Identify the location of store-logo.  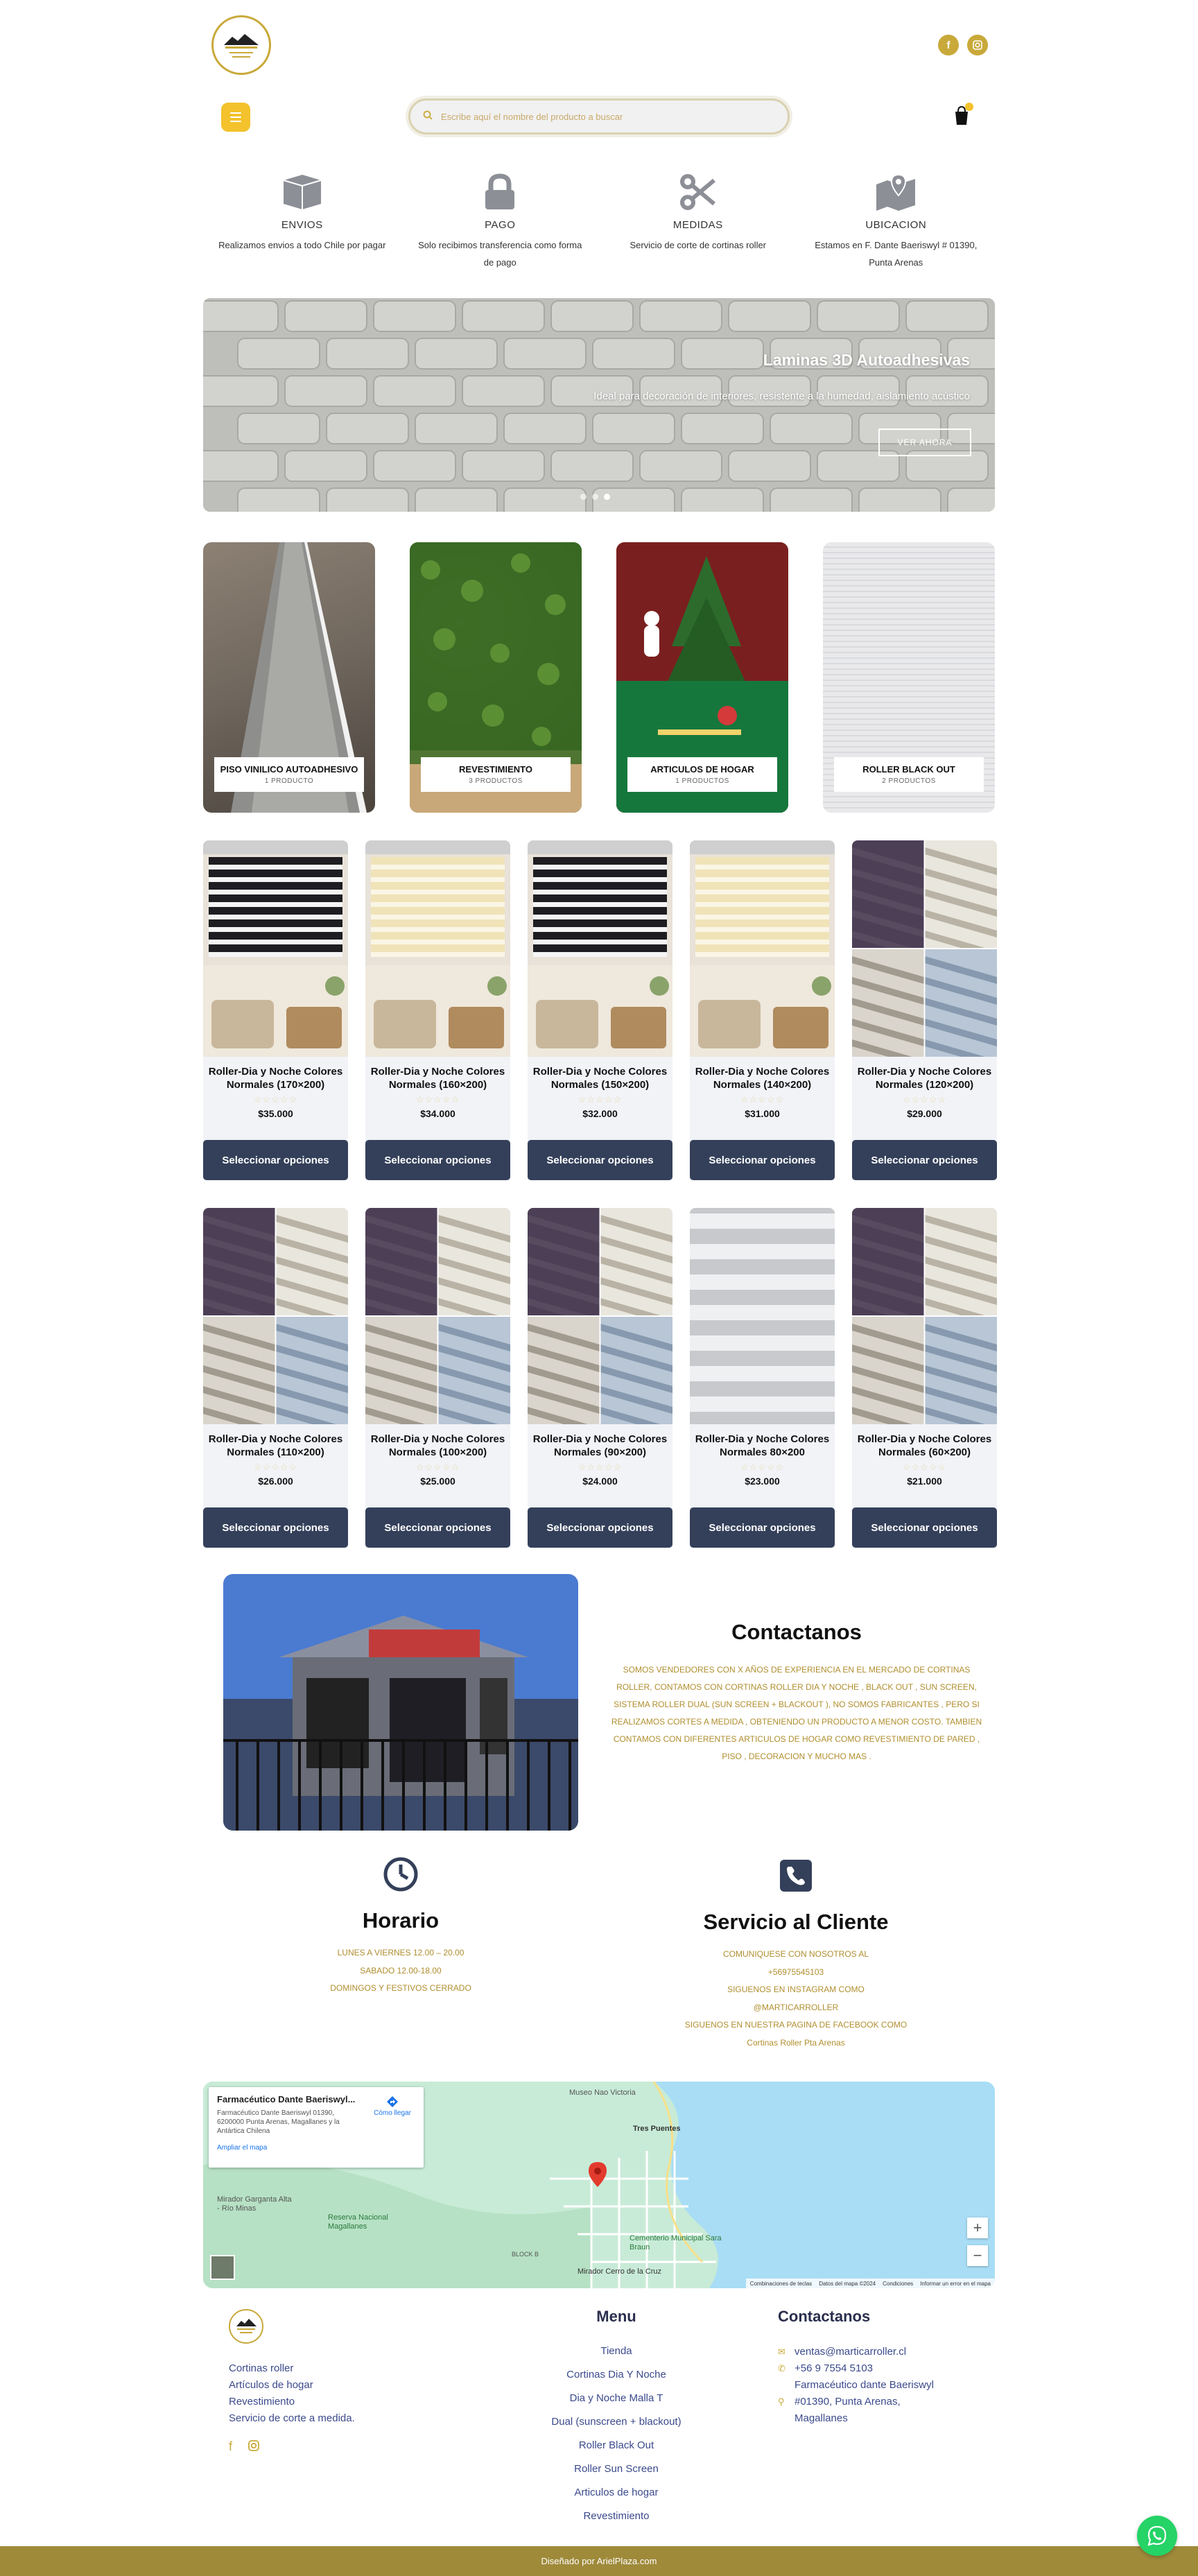
(241, 45).